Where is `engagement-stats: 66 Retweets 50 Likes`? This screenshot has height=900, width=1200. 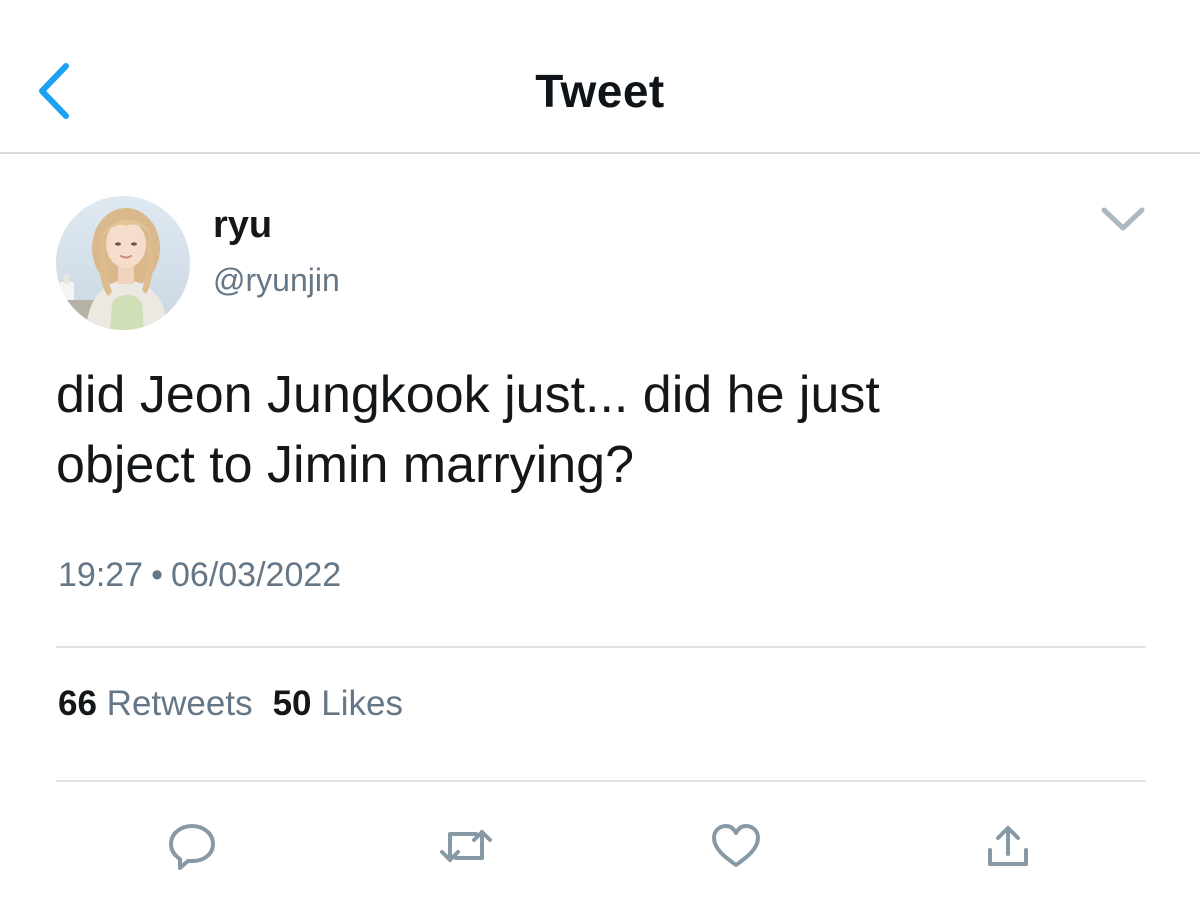 engagement-stats: 66 Retweets 50 Likes is located at coordinates (230, 704).